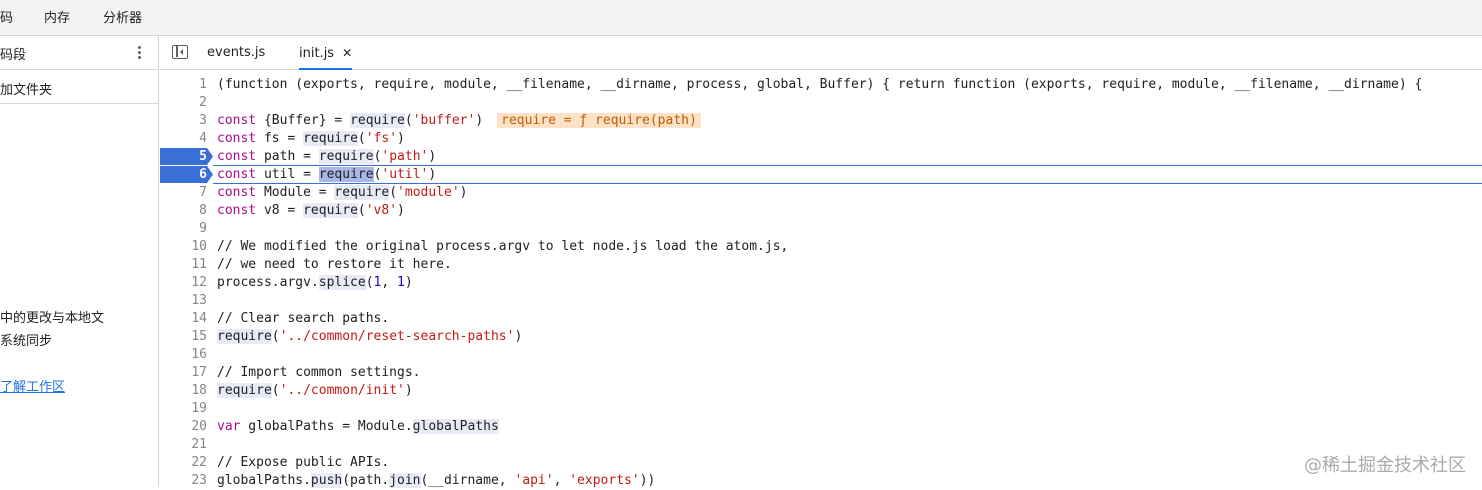  Describe the element at coordinates (821, 175) in the screenshot. I see `code-line-paused: 6 const util = require('util')` at that location.